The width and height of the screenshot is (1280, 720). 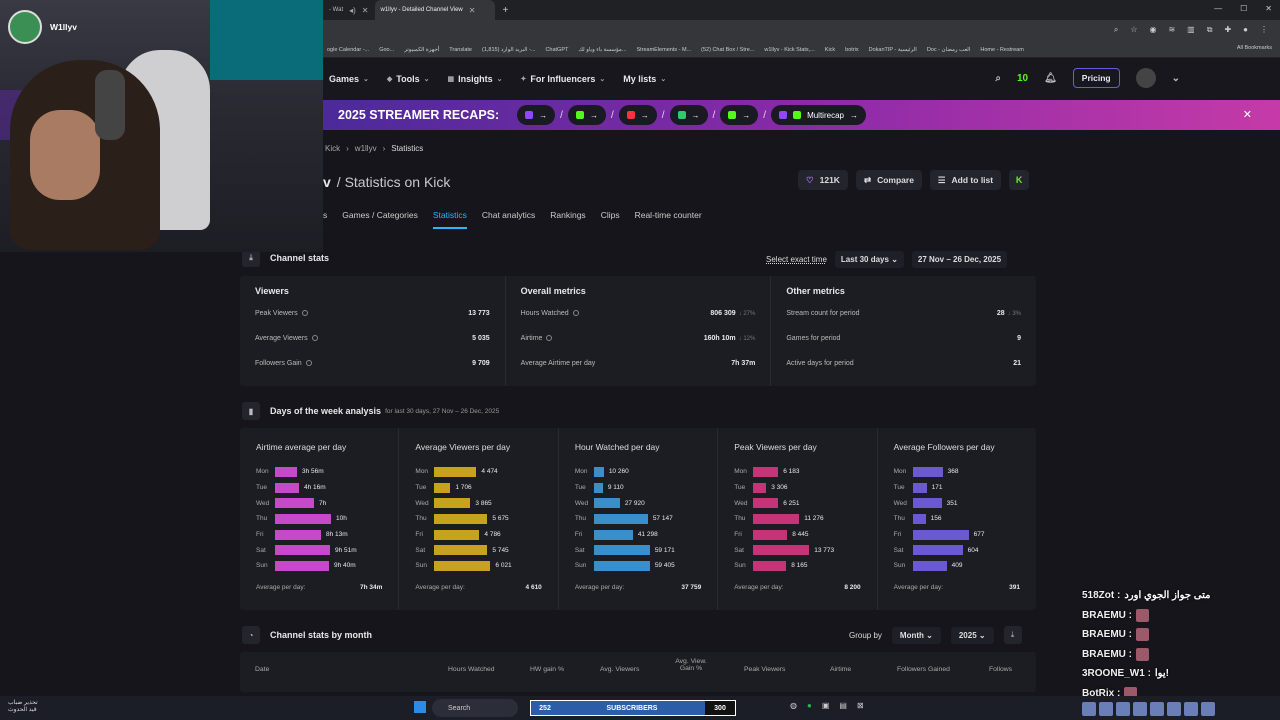 I want to click on browser-tab: - Wat ◂) ✕, so click(x=349, y=10).